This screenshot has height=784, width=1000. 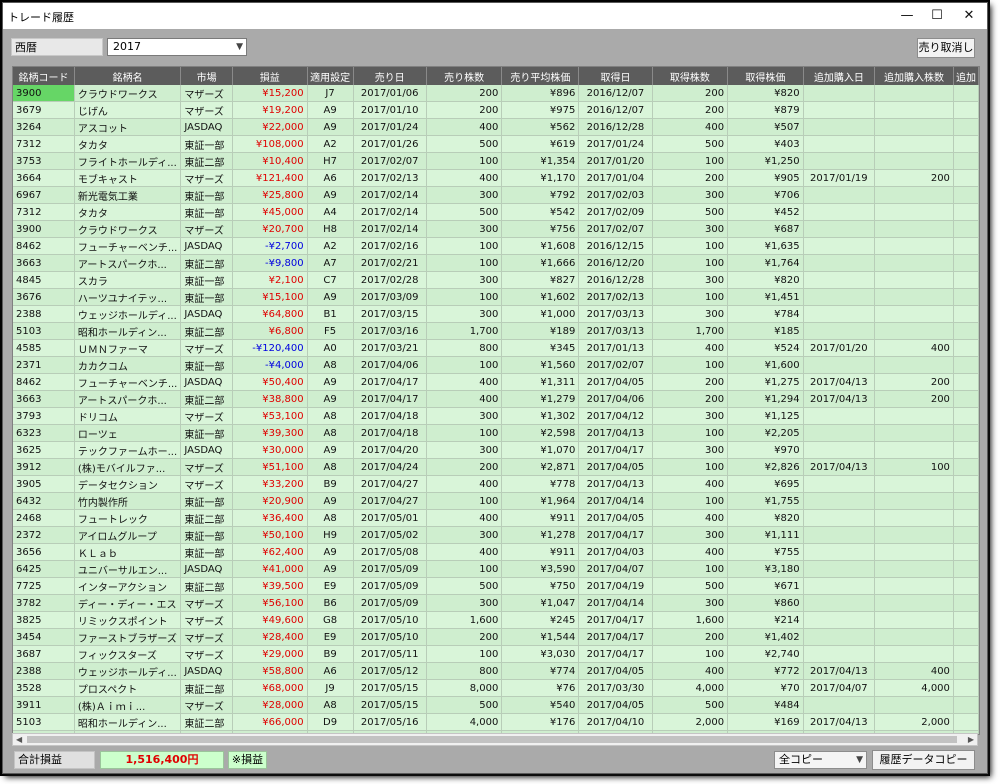 I want to click on table-cell: ¥706, so click(x=765, y=195).